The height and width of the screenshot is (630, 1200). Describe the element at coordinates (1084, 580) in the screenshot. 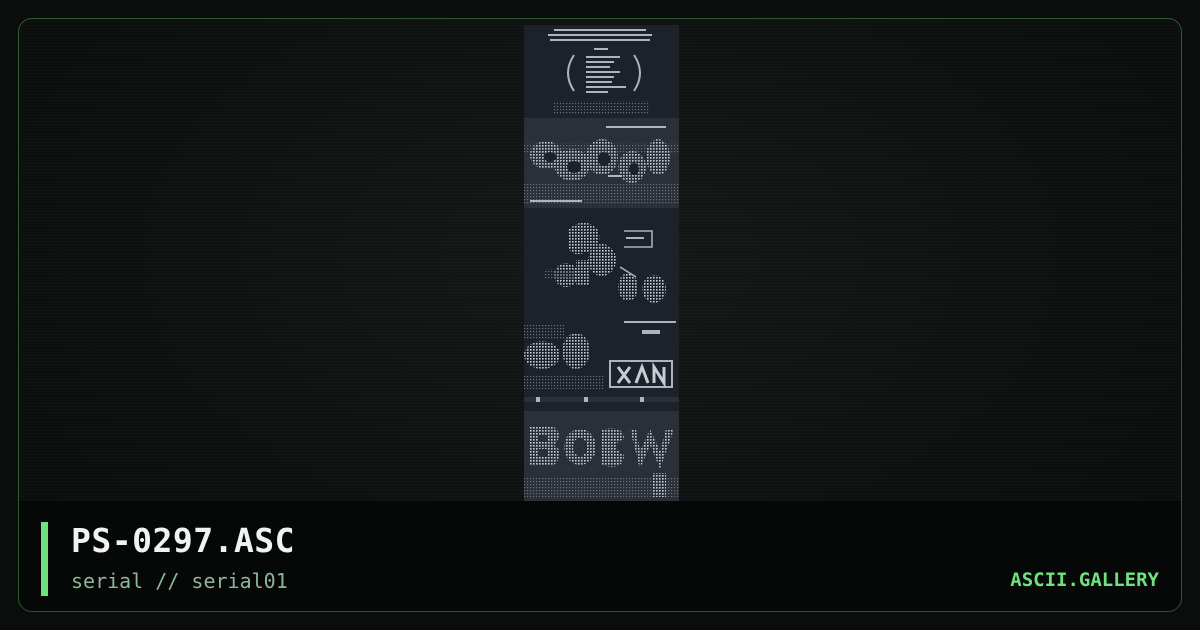

I see `brand-name: ASCII.GALLERY` at that location.